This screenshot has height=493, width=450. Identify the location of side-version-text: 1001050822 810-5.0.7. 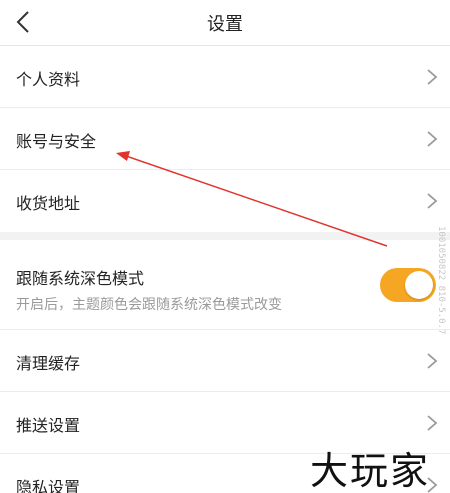
(441, 280).